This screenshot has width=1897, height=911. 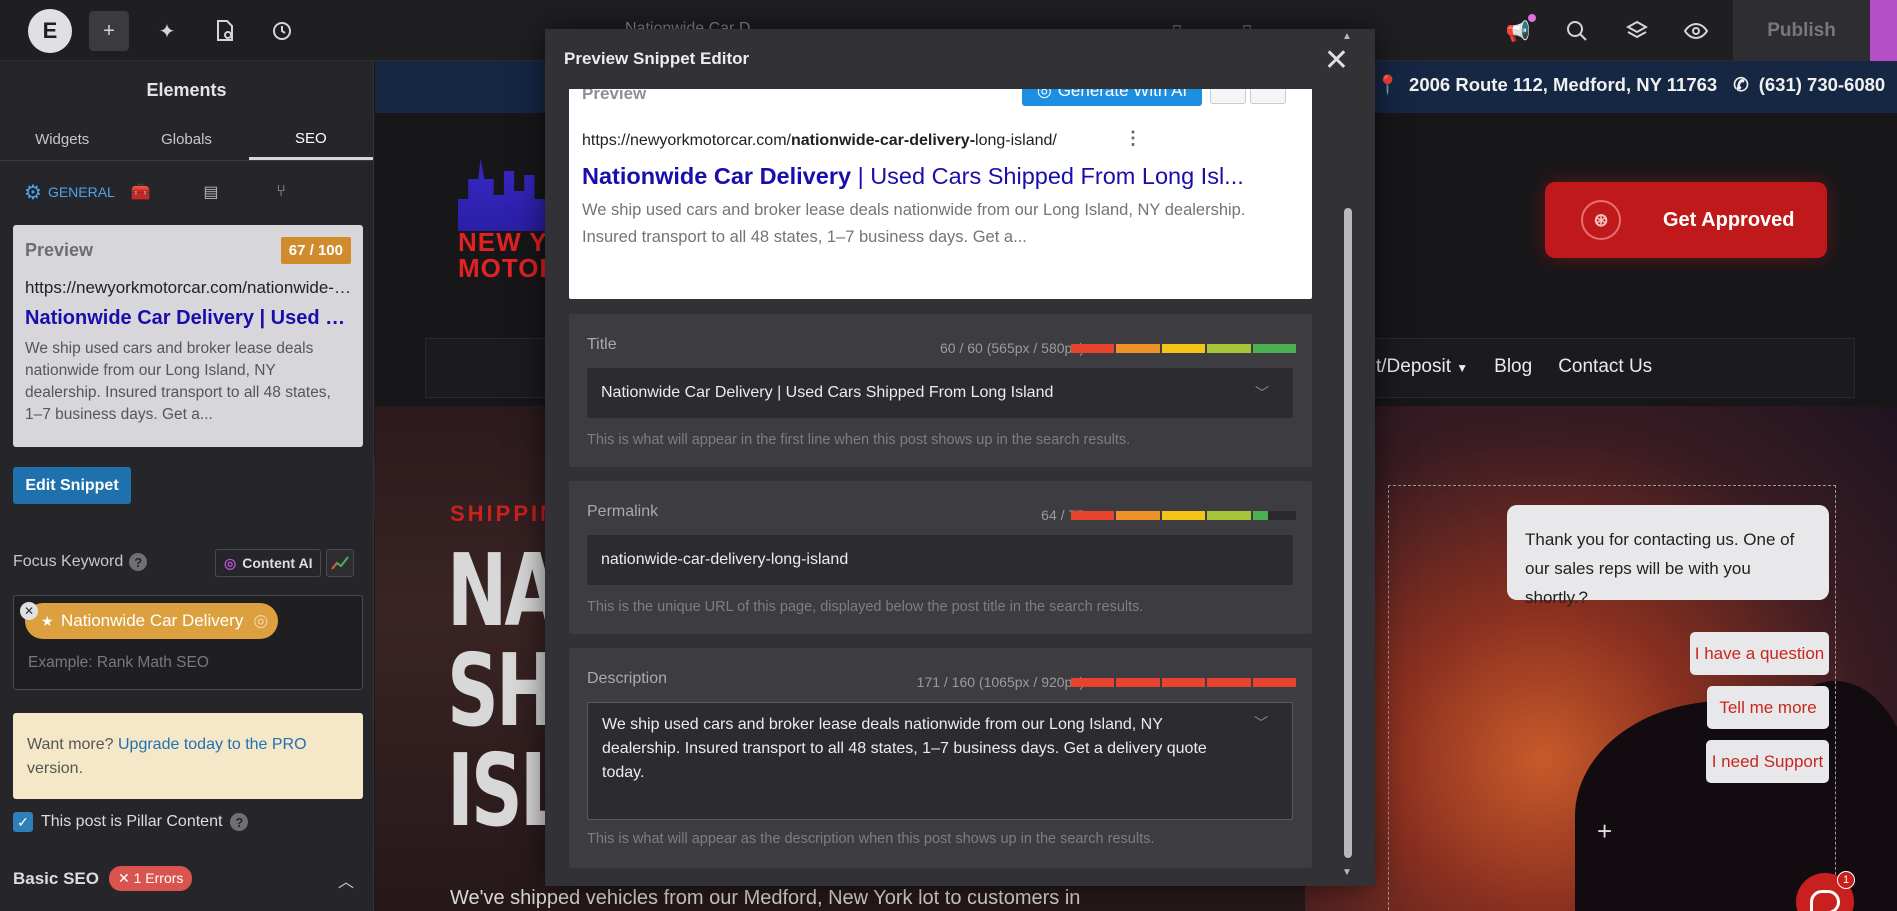 What do you see at coordinates (1768, 707) in the screenshot?
I see `chat-option-tell-more: Tell me more` at bounding box center [1768, 707].